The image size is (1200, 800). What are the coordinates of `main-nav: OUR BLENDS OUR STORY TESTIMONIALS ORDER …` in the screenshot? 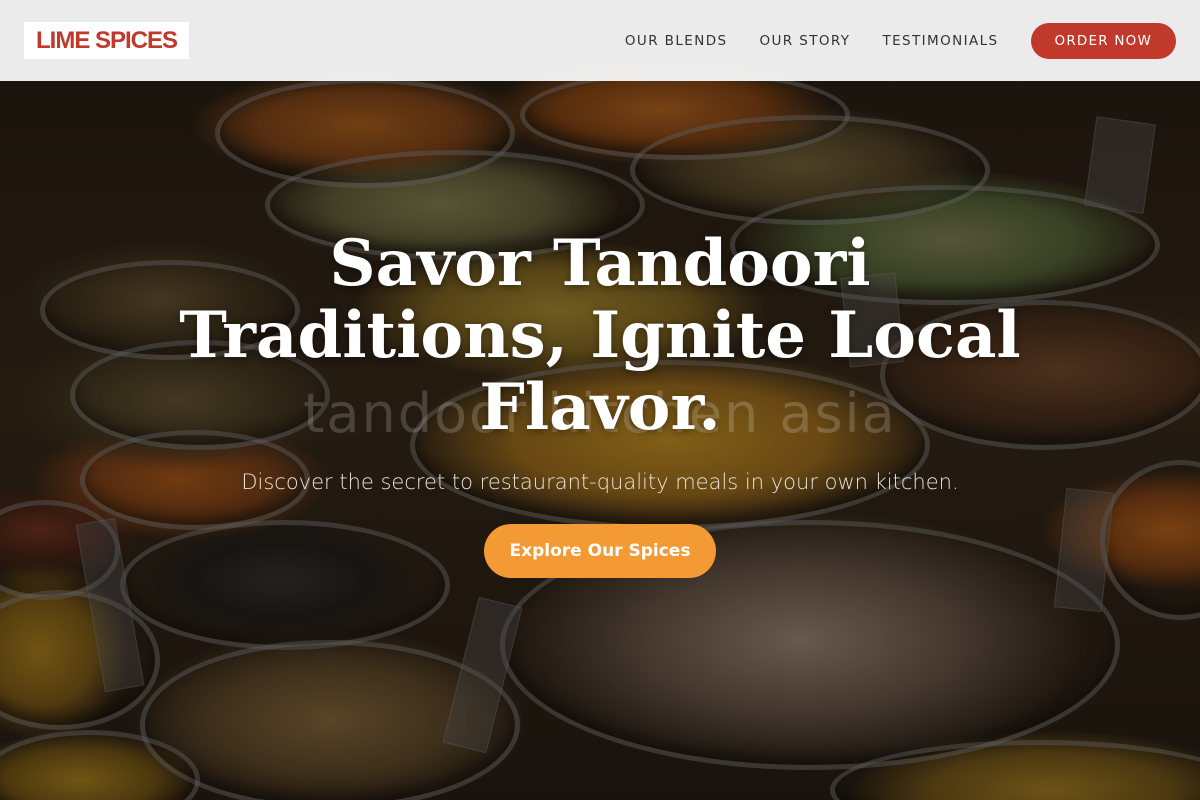 It's located at (884, 40).